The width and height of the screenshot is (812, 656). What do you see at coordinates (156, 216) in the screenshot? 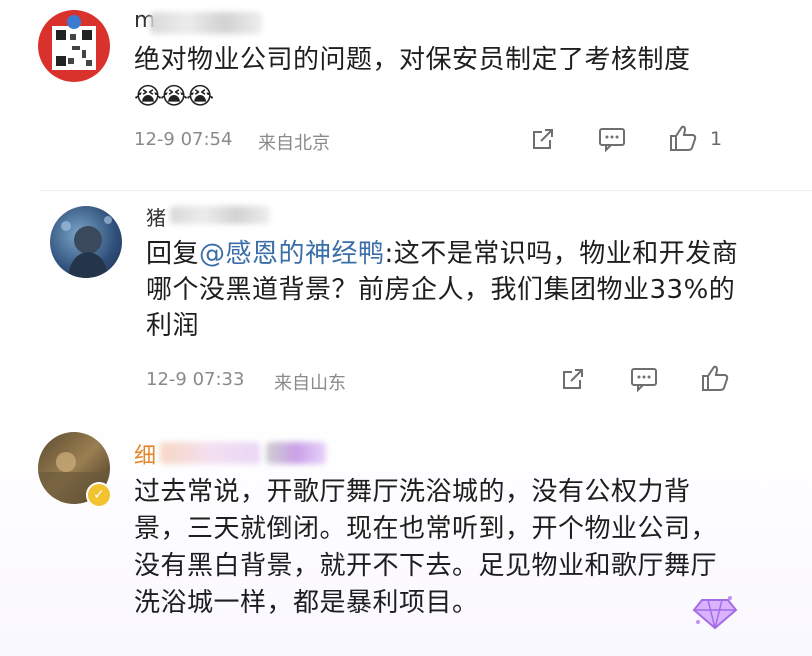
I see `username: 猪` at bounding box center [156, 216].